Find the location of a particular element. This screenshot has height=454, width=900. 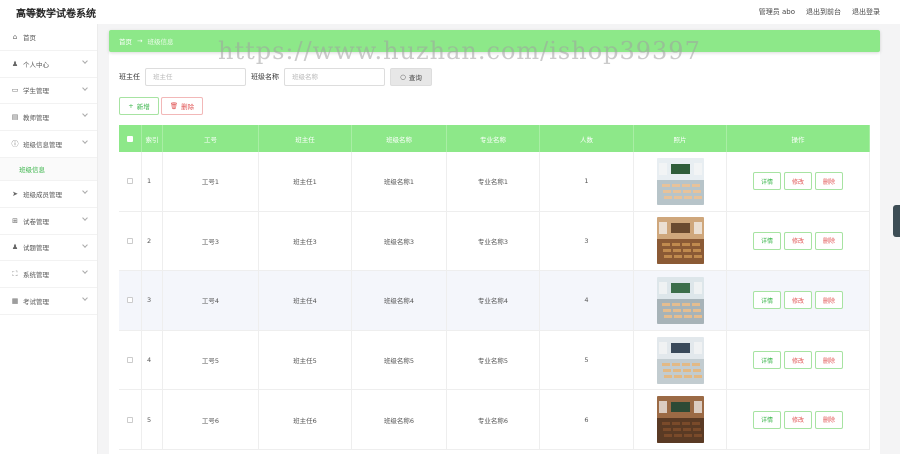

select-all-checkbox is located at coordinates (130, 138).